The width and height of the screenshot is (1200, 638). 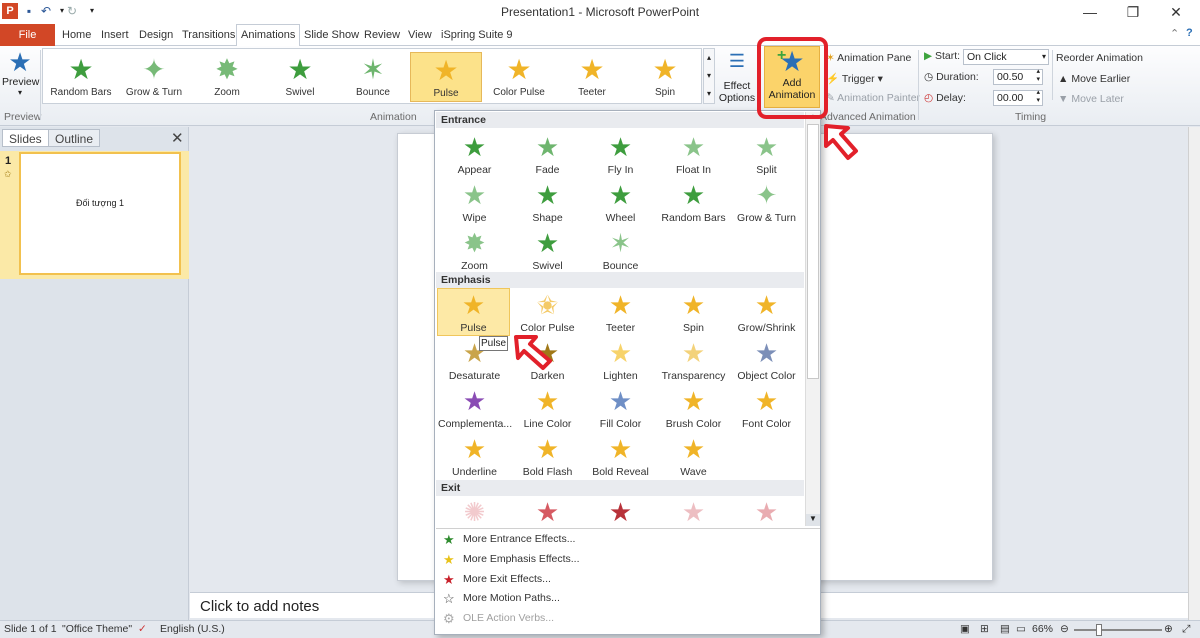 What do you see at coordinates (547, 511) in the screenshot?
I see `exit-effect-2: ★` at bounding box center [547, 511].